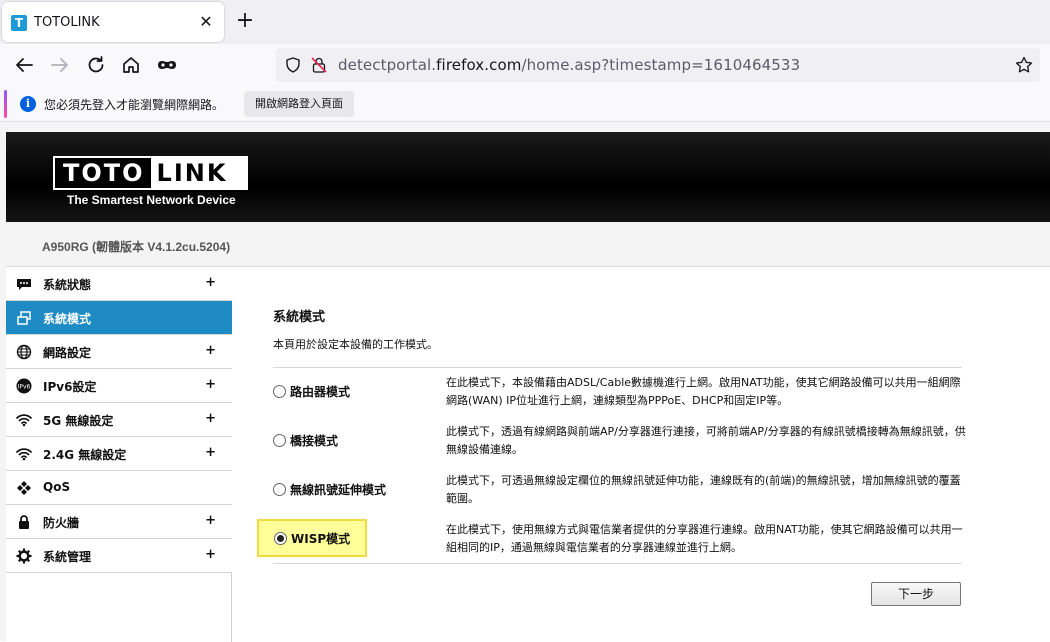  What do you see at coordinates (60, 65) in the screenshot?
I see `forward-arrow-icon` at bounding box center [60, 65].